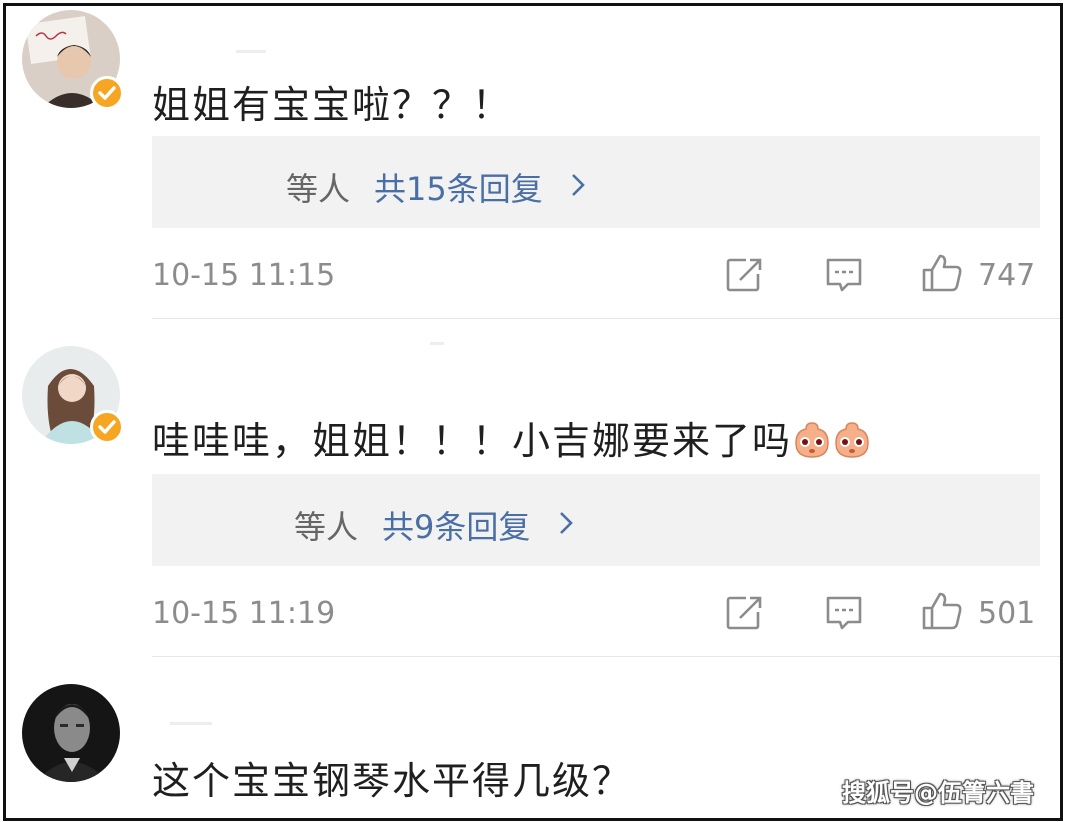 The image size is (1066, 822). What do you see at coordinates (244, 613) in the screenshot?
I see `comment-time: 10-15 11:19` at bounding box center [244, 613].